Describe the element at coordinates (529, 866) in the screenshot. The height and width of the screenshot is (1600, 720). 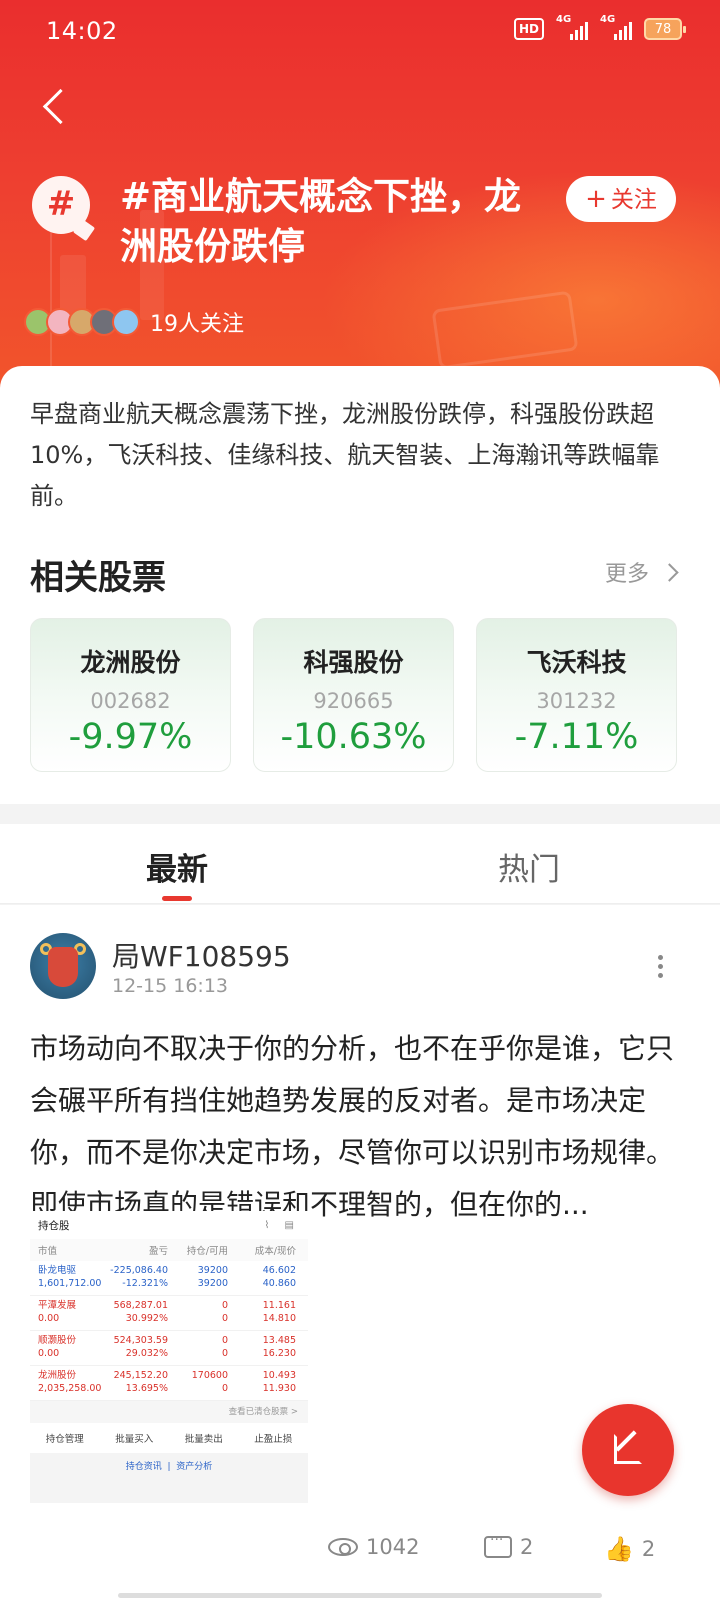
I see `tab-hot: 热门` at that location.